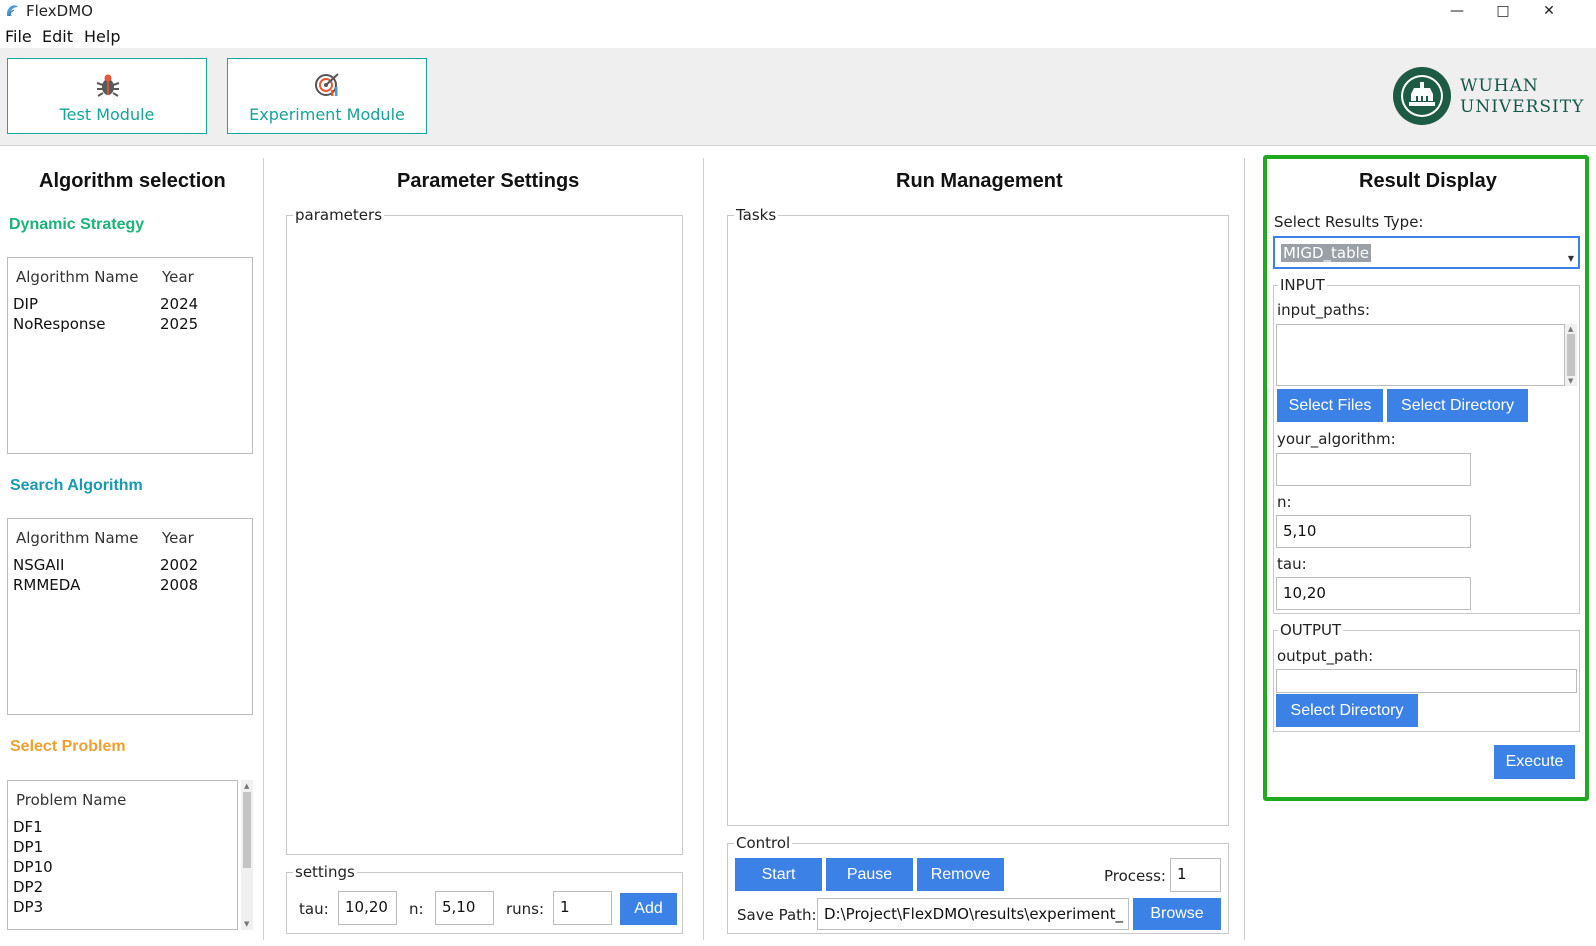  I want to click on menu-help: Help, so click(102, 36).